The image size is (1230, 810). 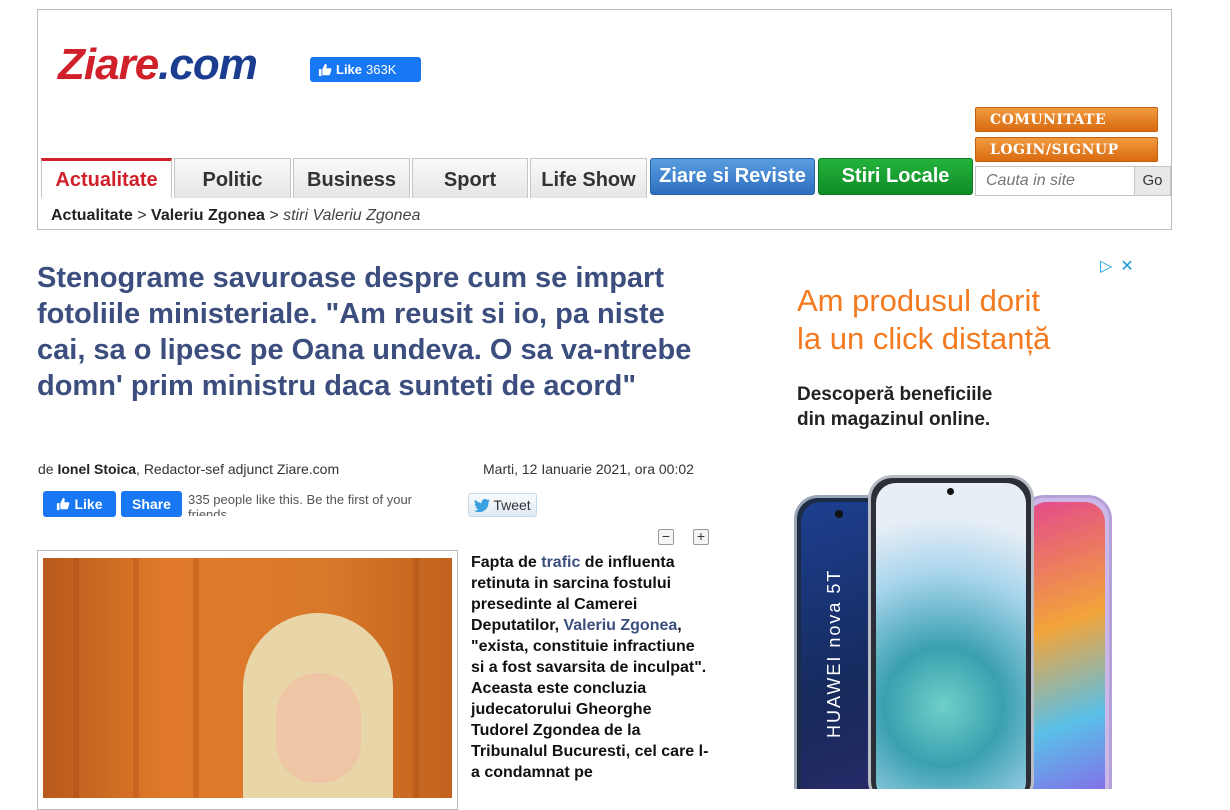 What do you see at coordinates (46, 469) in the screenshot?
I see `byline-prefix: de` at bounding box center [46, 469].